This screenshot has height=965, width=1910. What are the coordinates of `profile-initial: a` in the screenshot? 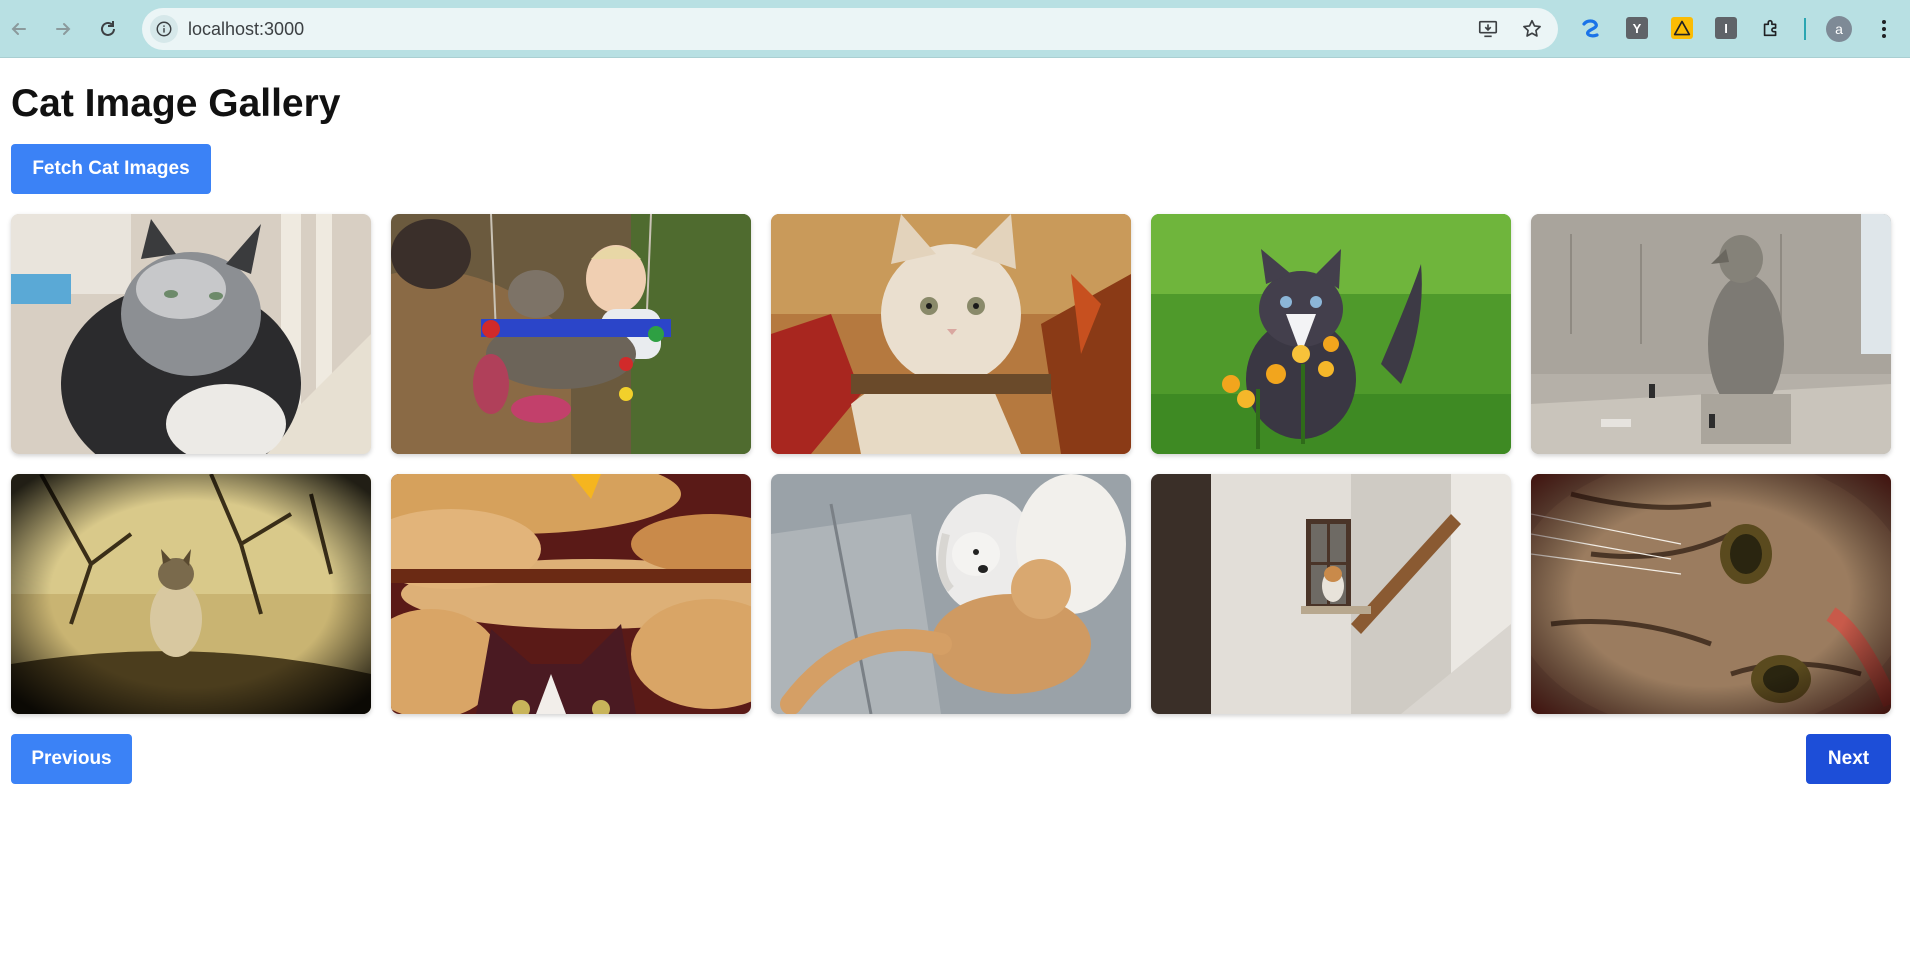 It's located at (1839, 29).